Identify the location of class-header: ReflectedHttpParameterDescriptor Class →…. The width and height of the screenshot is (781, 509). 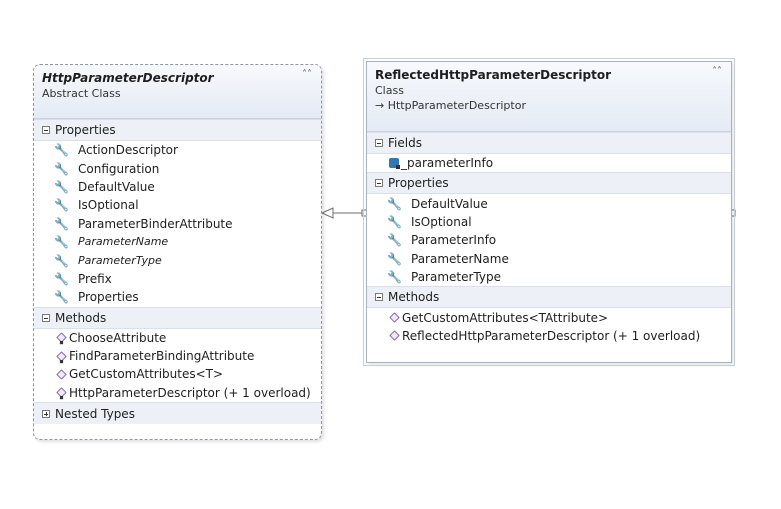
(549, 97).